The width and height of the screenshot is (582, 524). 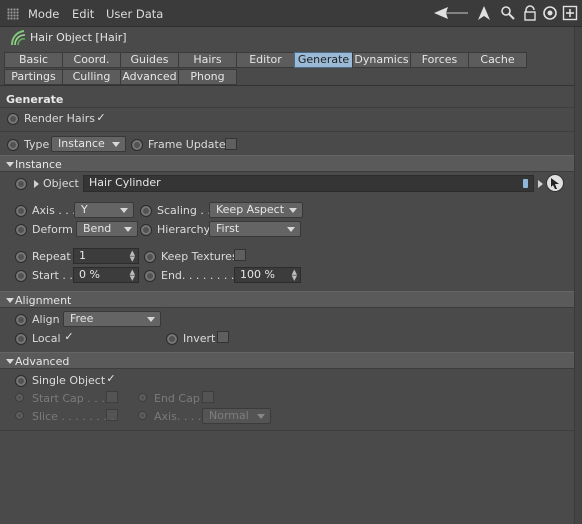 What do you see at coordinates (101, 118) in the screenshot?
I see `render-hairs-checkbox: ✓` at bounding box center [101, 118].